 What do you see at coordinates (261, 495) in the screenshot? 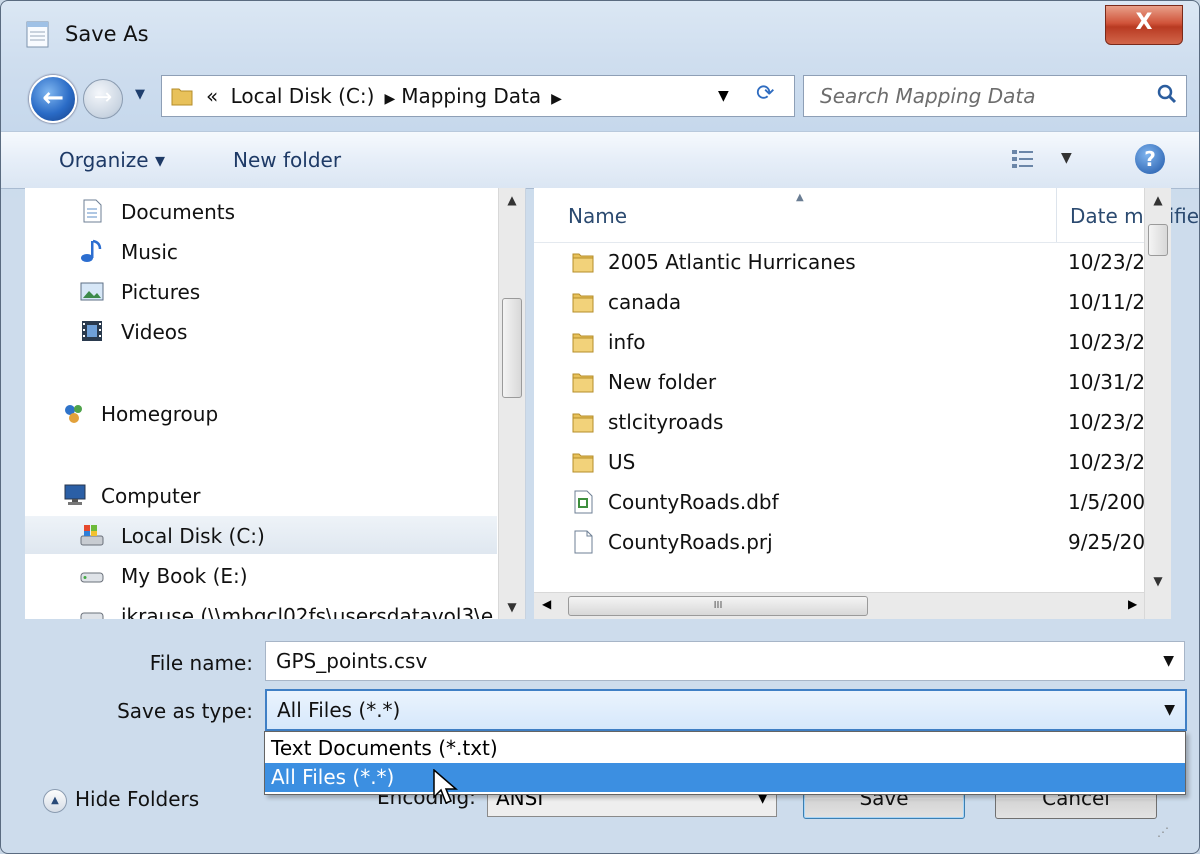
I see `nav-item-computer: Computer` at bounding box center [261, 495].